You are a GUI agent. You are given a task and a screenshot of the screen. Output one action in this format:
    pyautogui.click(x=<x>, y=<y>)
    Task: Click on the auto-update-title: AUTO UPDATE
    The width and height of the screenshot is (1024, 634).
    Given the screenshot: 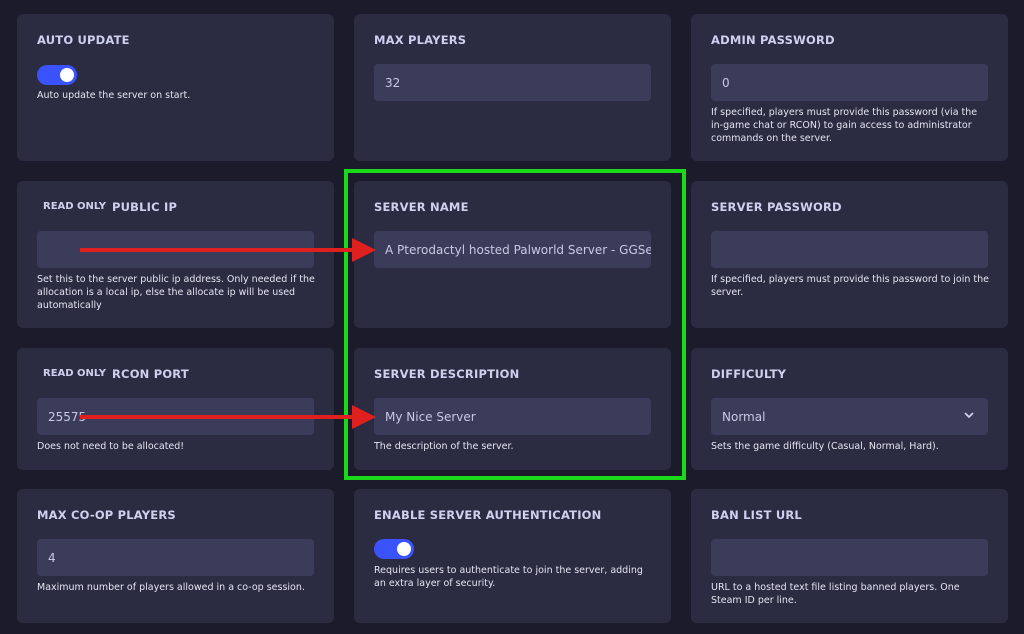 What is the action you would take?
    pyautogui.click(x=83, y=40)
    